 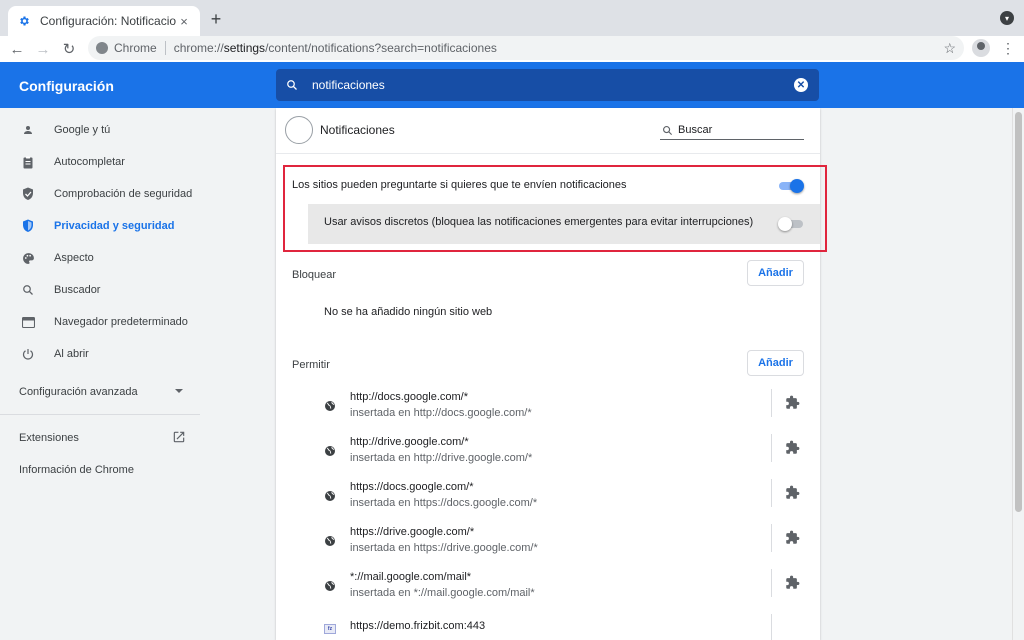 I want to click on tab-strip: Configuración: Notificaciones × + ▾, so click(x=512, y=18).